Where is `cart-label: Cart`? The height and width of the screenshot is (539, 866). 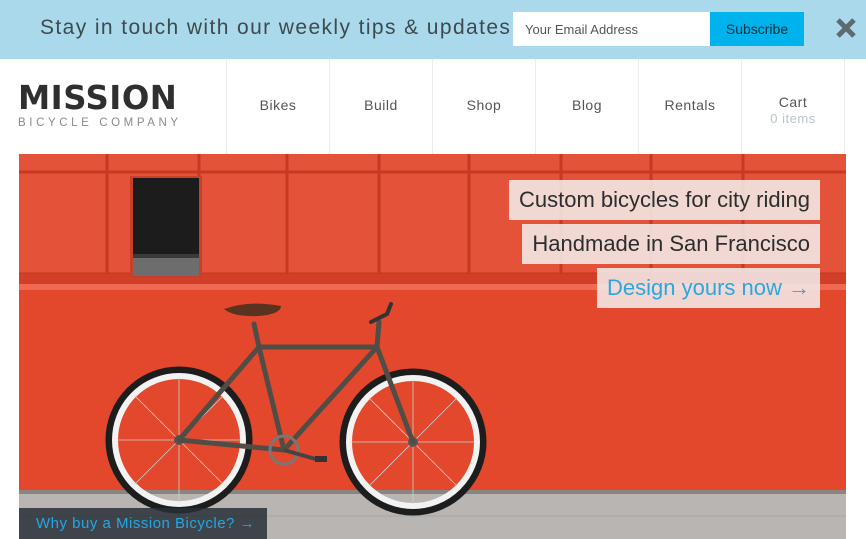
cart-label: Cart is located at coordinates (793, 101).